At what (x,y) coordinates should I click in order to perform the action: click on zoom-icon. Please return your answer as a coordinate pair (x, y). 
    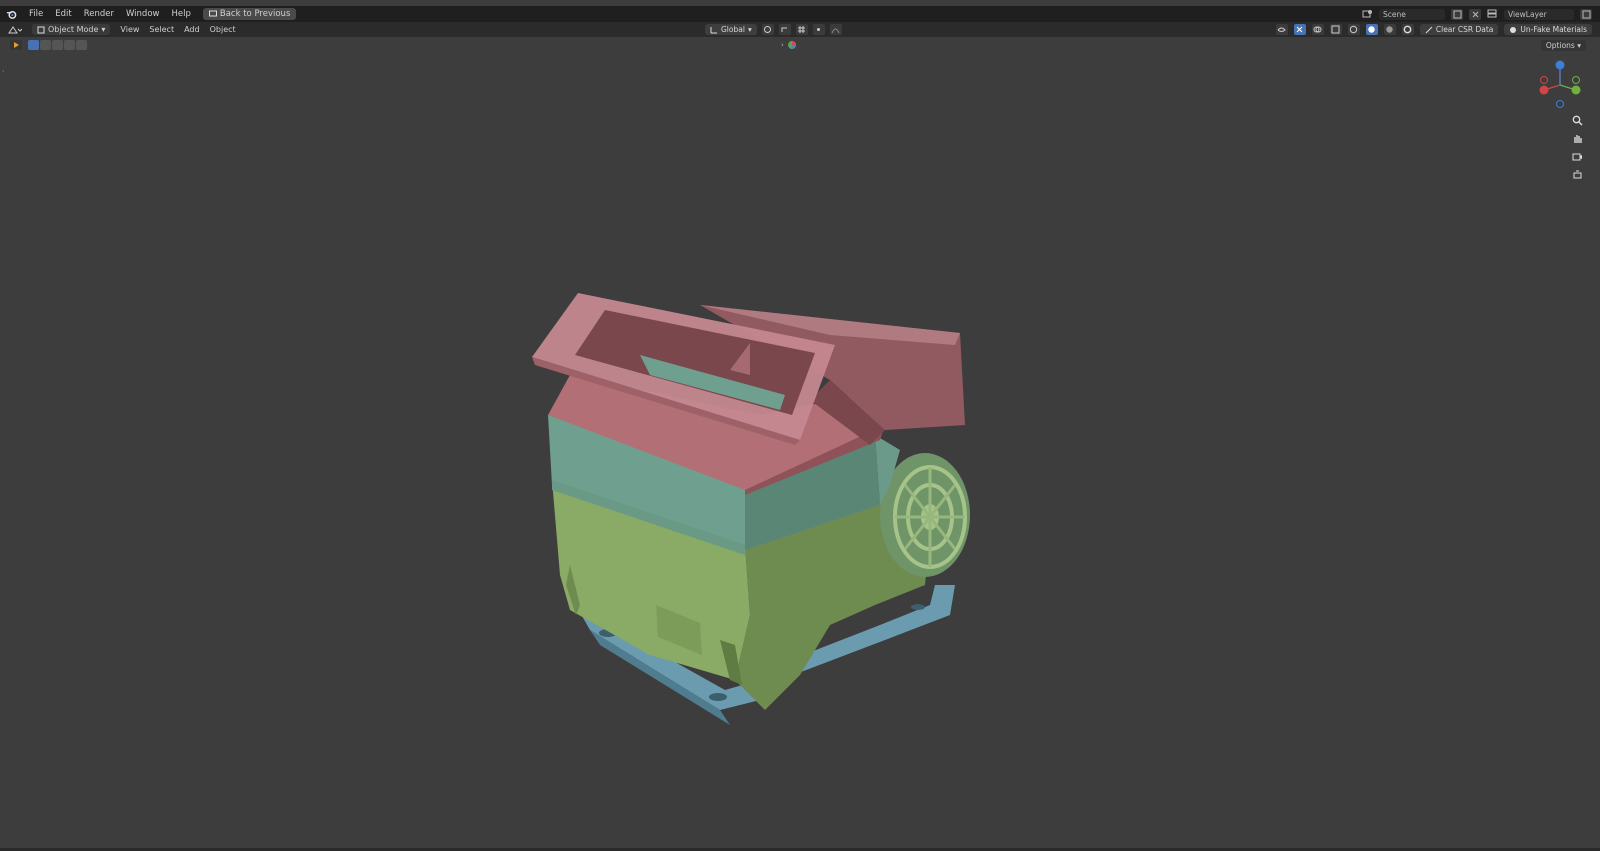
    Looking at the image, I should click on (1577, 120).